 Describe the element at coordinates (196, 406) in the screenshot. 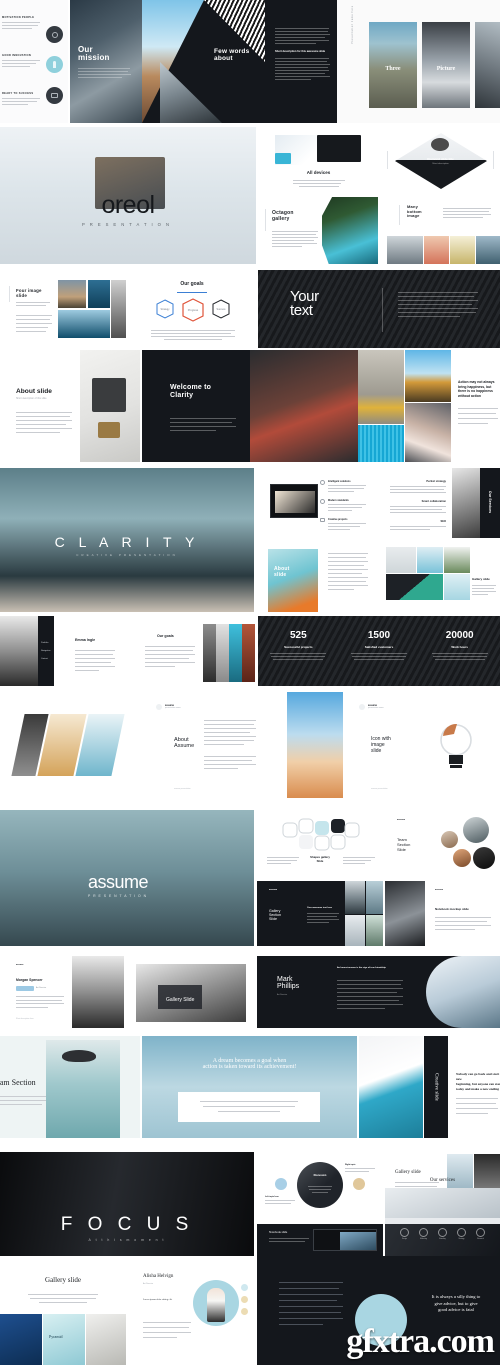

I see `slide-welcome-clarity-dark: Welcome to Clarity` at that location.